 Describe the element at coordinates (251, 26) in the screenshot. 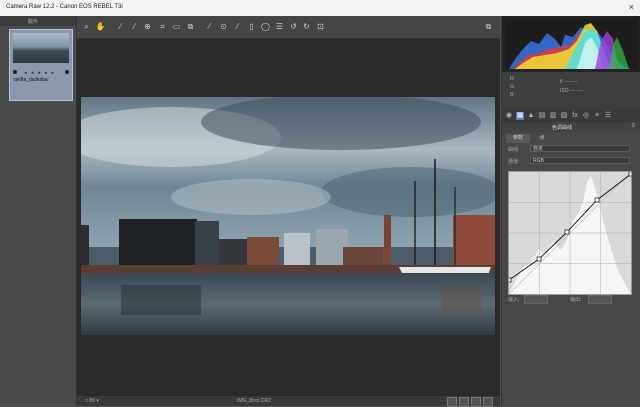

I see `graduated-filter-icon: ▯` at that location.